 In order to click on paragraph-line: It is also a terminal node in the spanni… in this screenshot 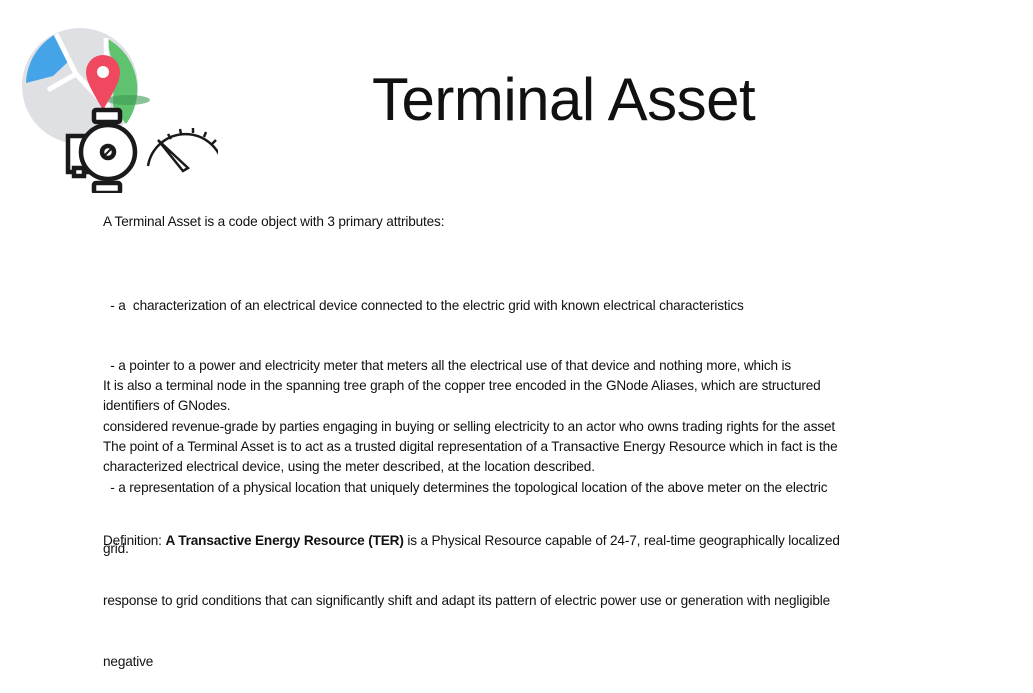, I will do `click(462, 385)`.